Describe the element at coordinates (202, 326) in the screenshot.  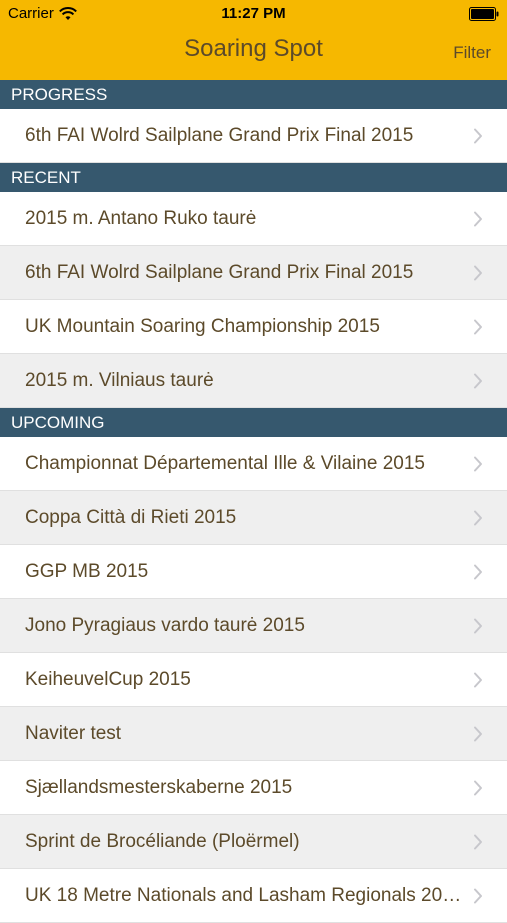
I see `list-item-label: UK Mountain Soaring Championship 2015` at that location.